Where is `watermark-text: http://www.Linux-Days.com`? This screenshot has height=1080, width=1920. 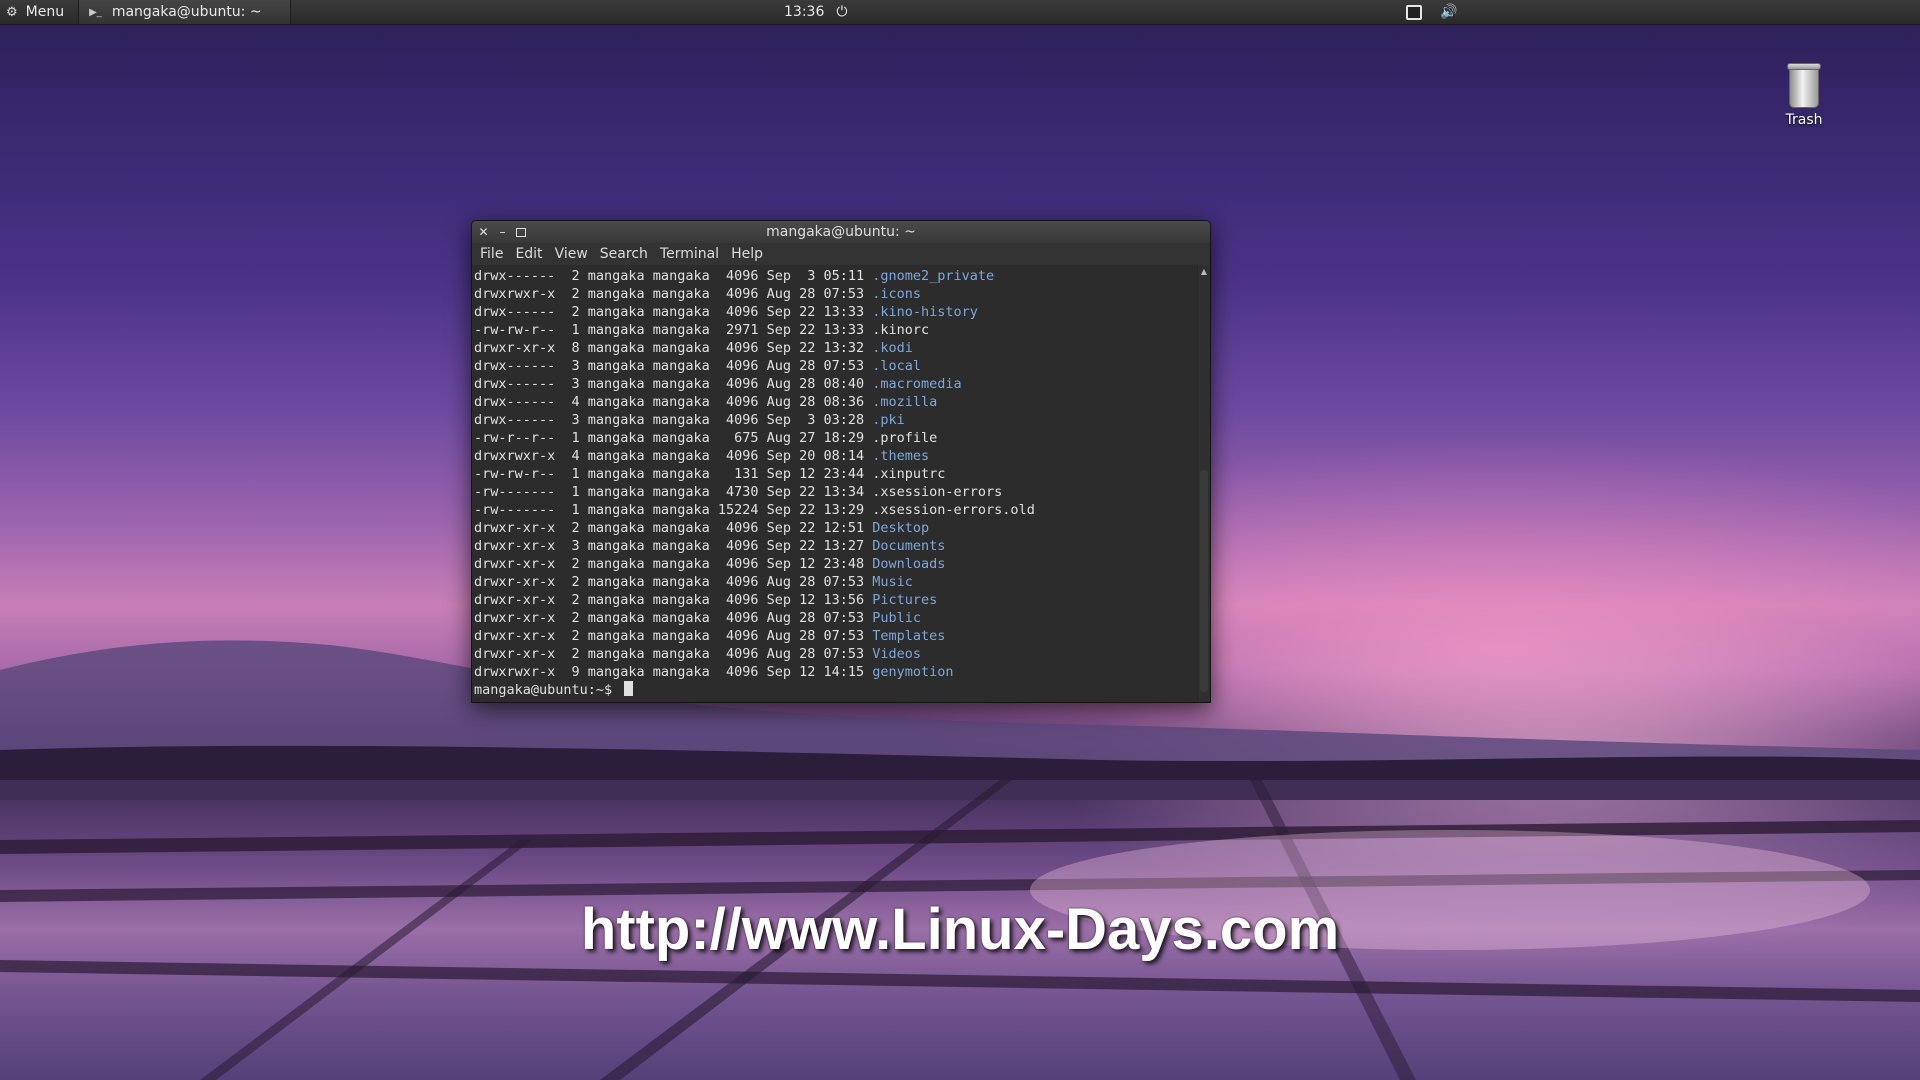 watermark-text: http://www.Linux-Days.com is located at coordinates (960, 929).